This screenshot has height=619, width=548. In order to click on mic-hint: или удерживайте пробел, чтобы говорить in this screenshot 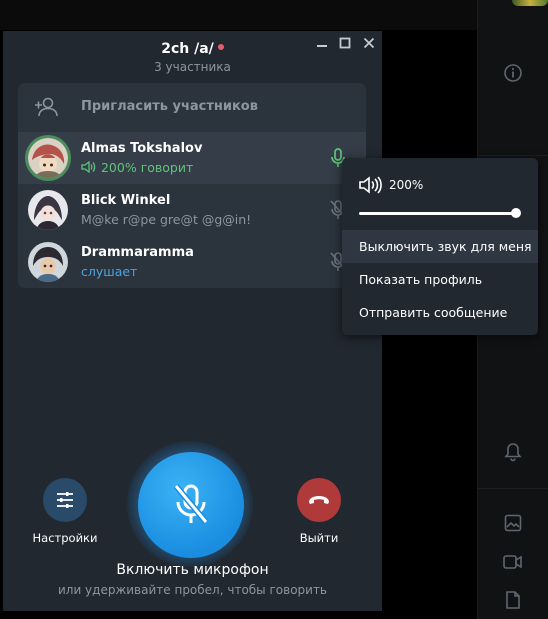, I will do `click(192, 590)`.